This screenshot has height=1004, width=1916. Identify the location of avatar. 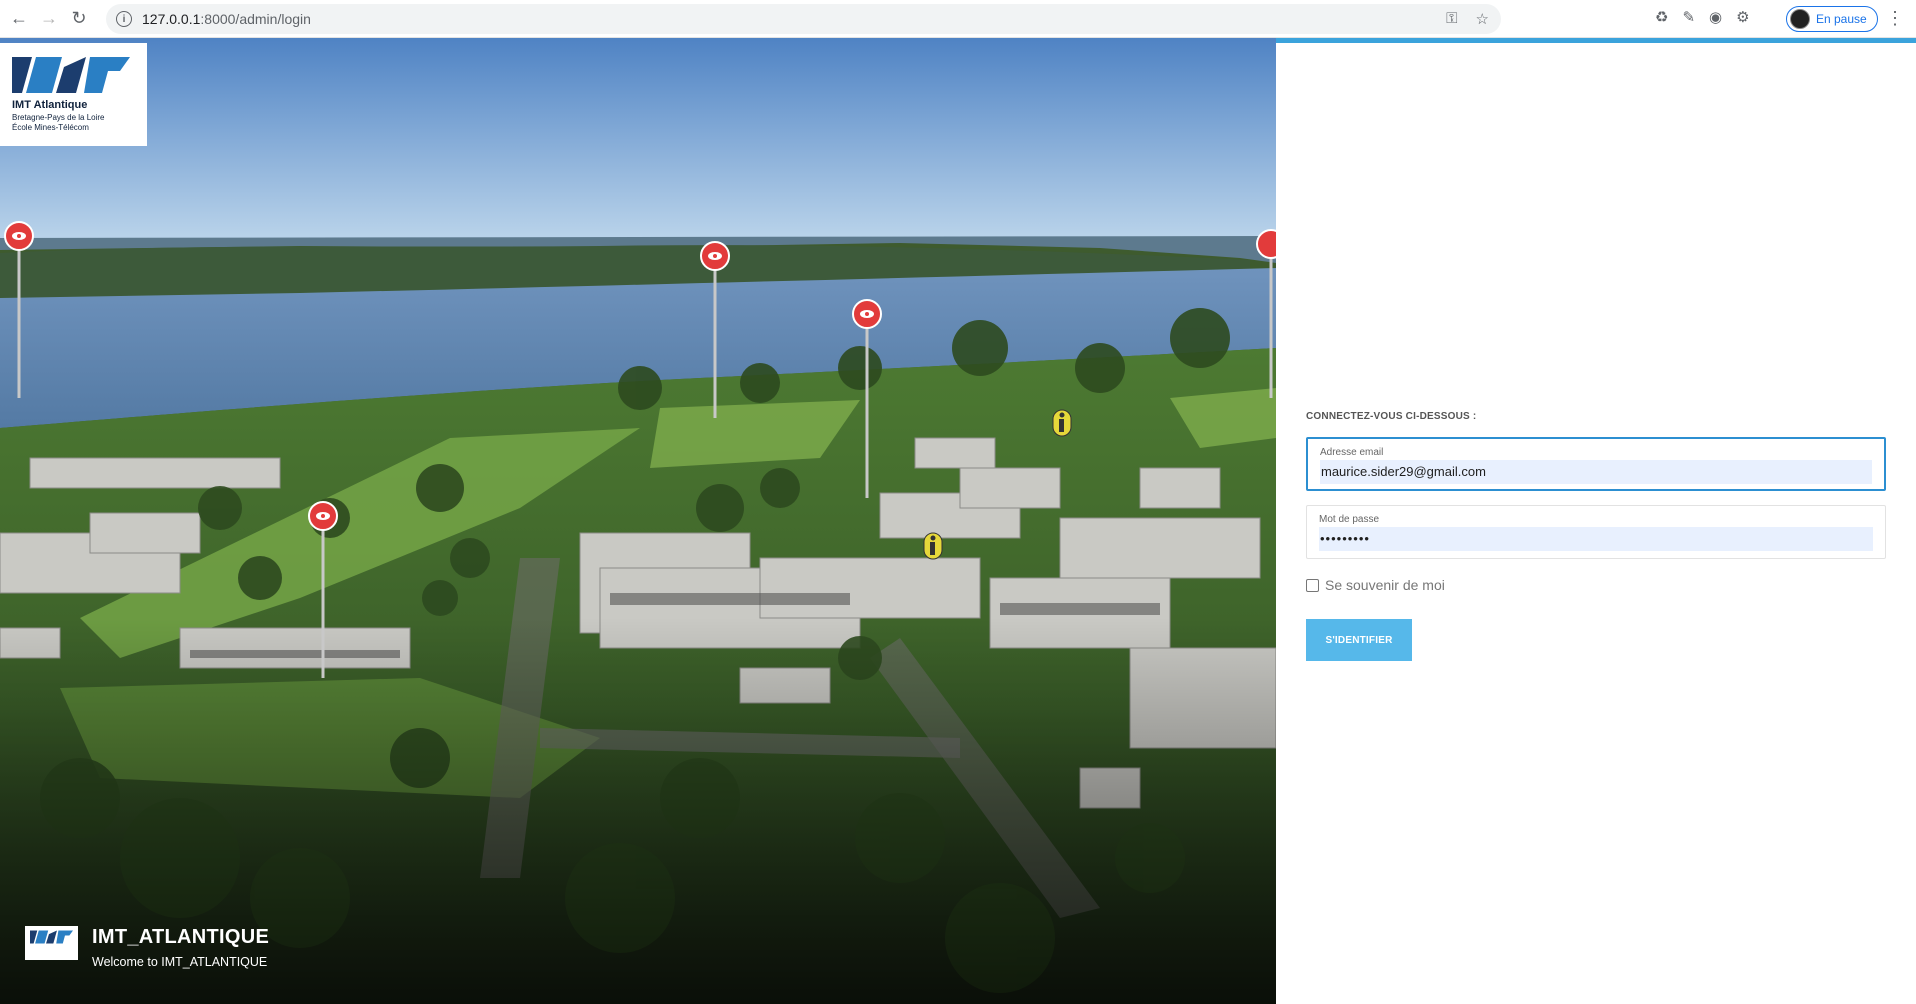
(1800, 19).